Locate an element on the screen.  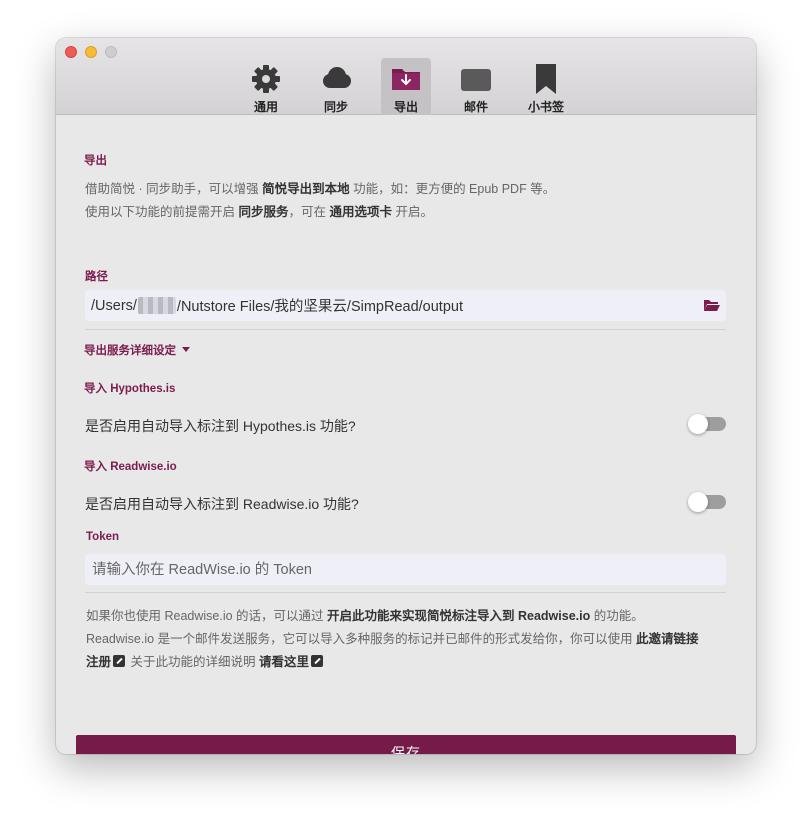
invite-link: 此邀请链接 is located at coordinates (667, 639).